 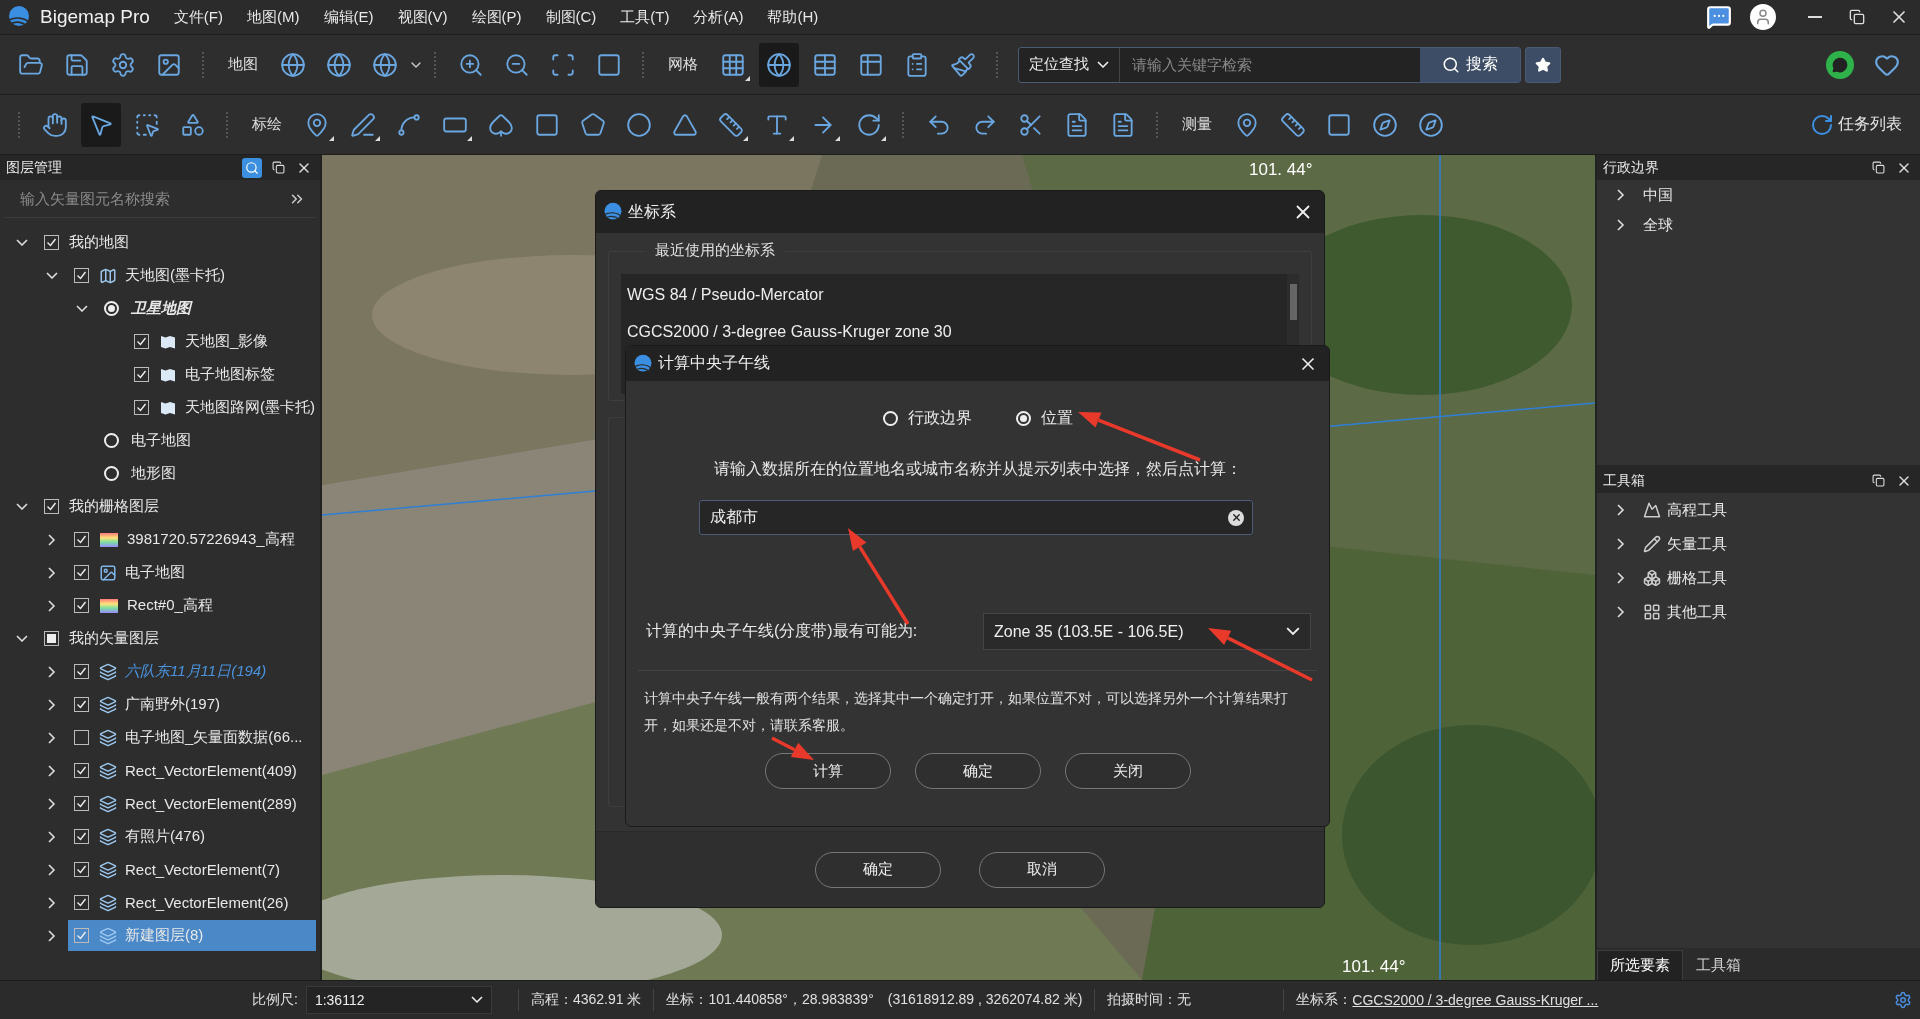 I want to click on favorite-button, so click(x=1543, y=64).